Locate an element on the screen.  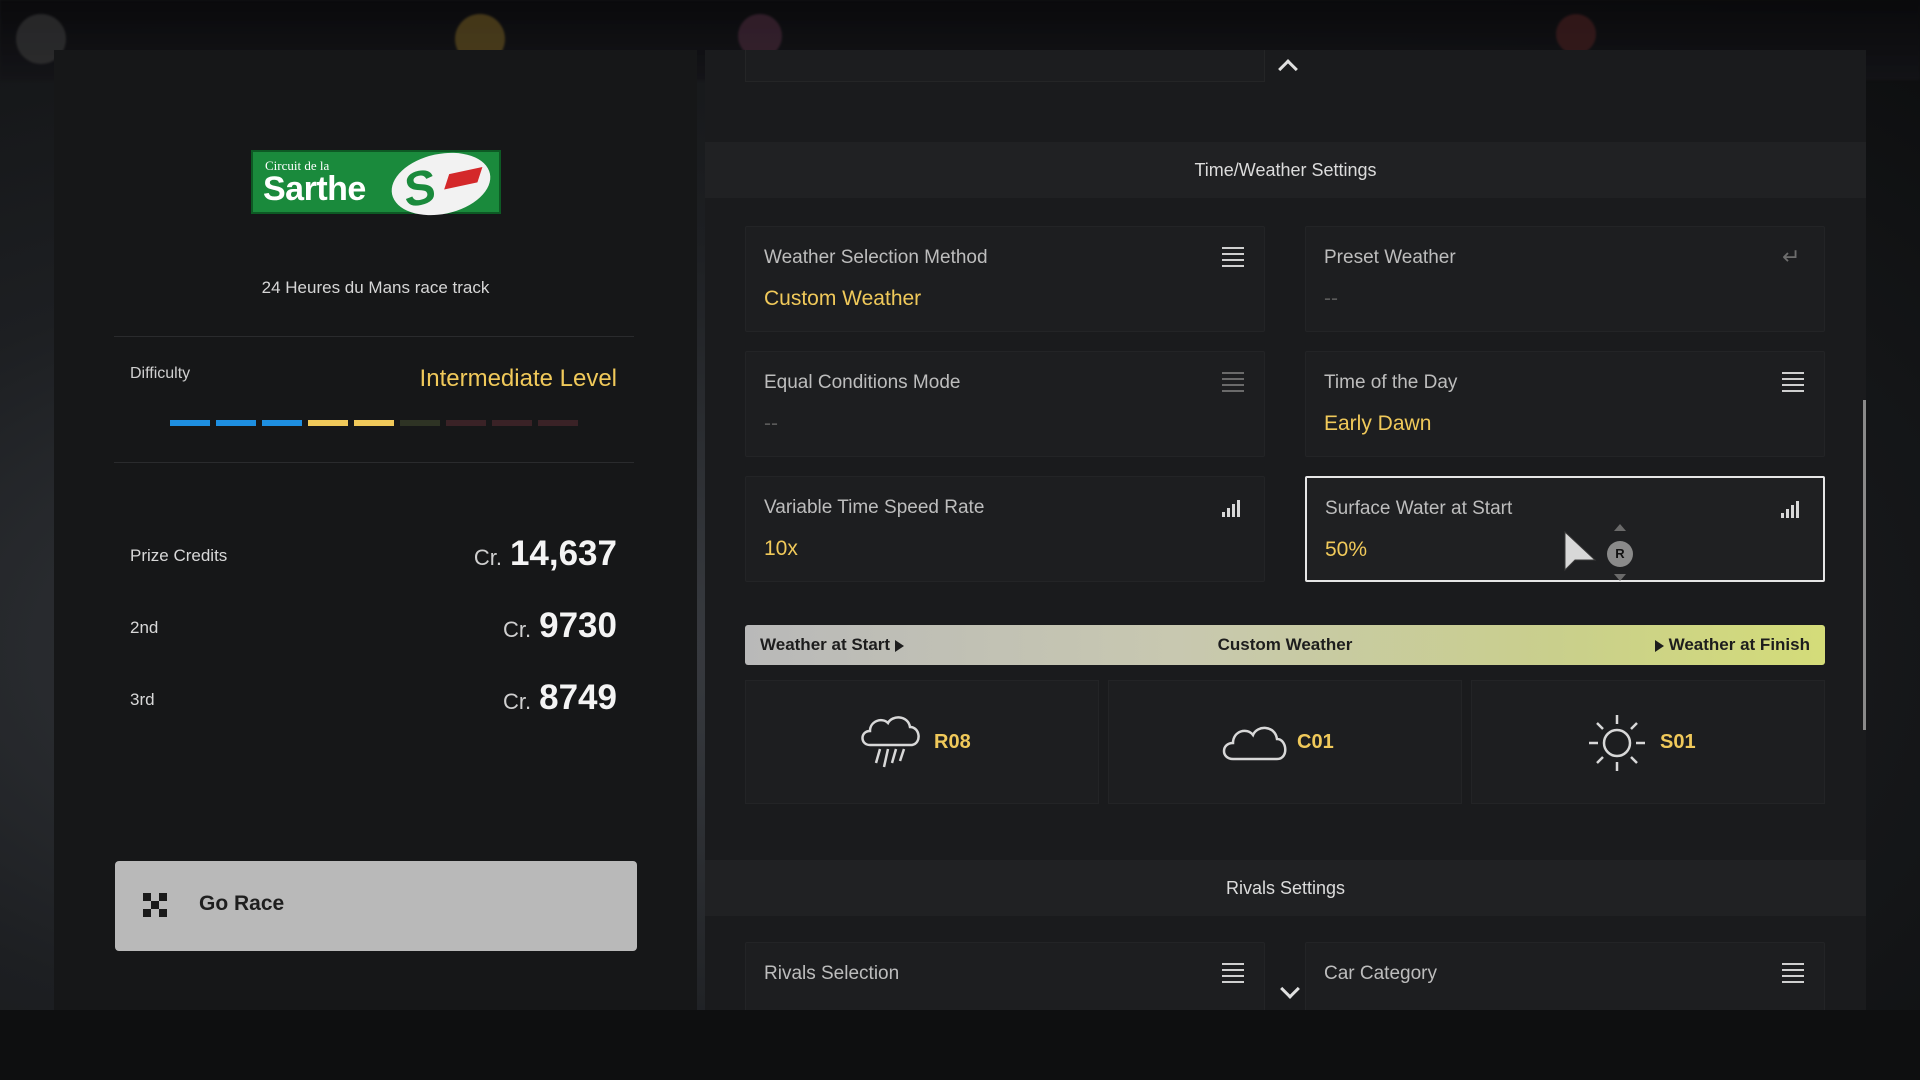
bottom-bar is located at coordinates (960, 1045).